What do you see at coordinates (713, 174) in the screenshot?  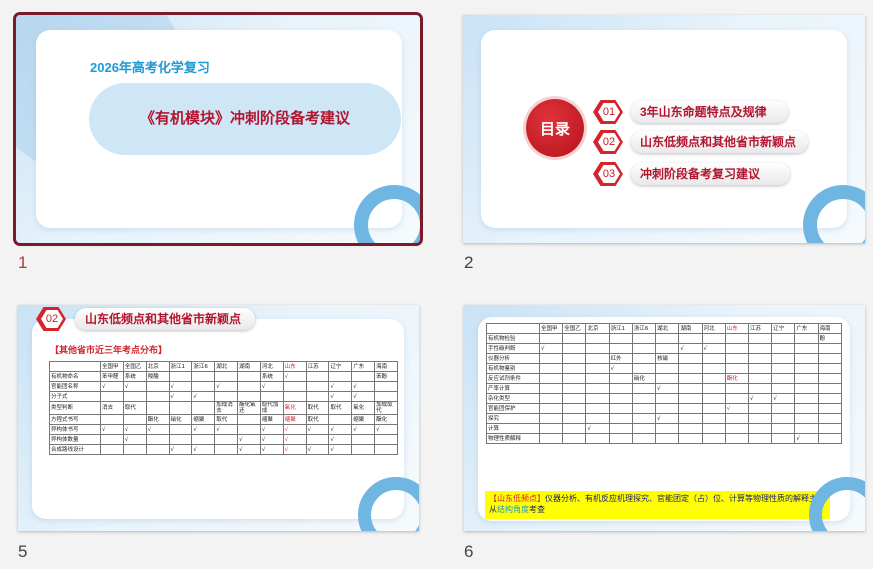 I see `toc-item-3: 03 冲刺阶段备考复习建议` at bounding box center [713, 174].